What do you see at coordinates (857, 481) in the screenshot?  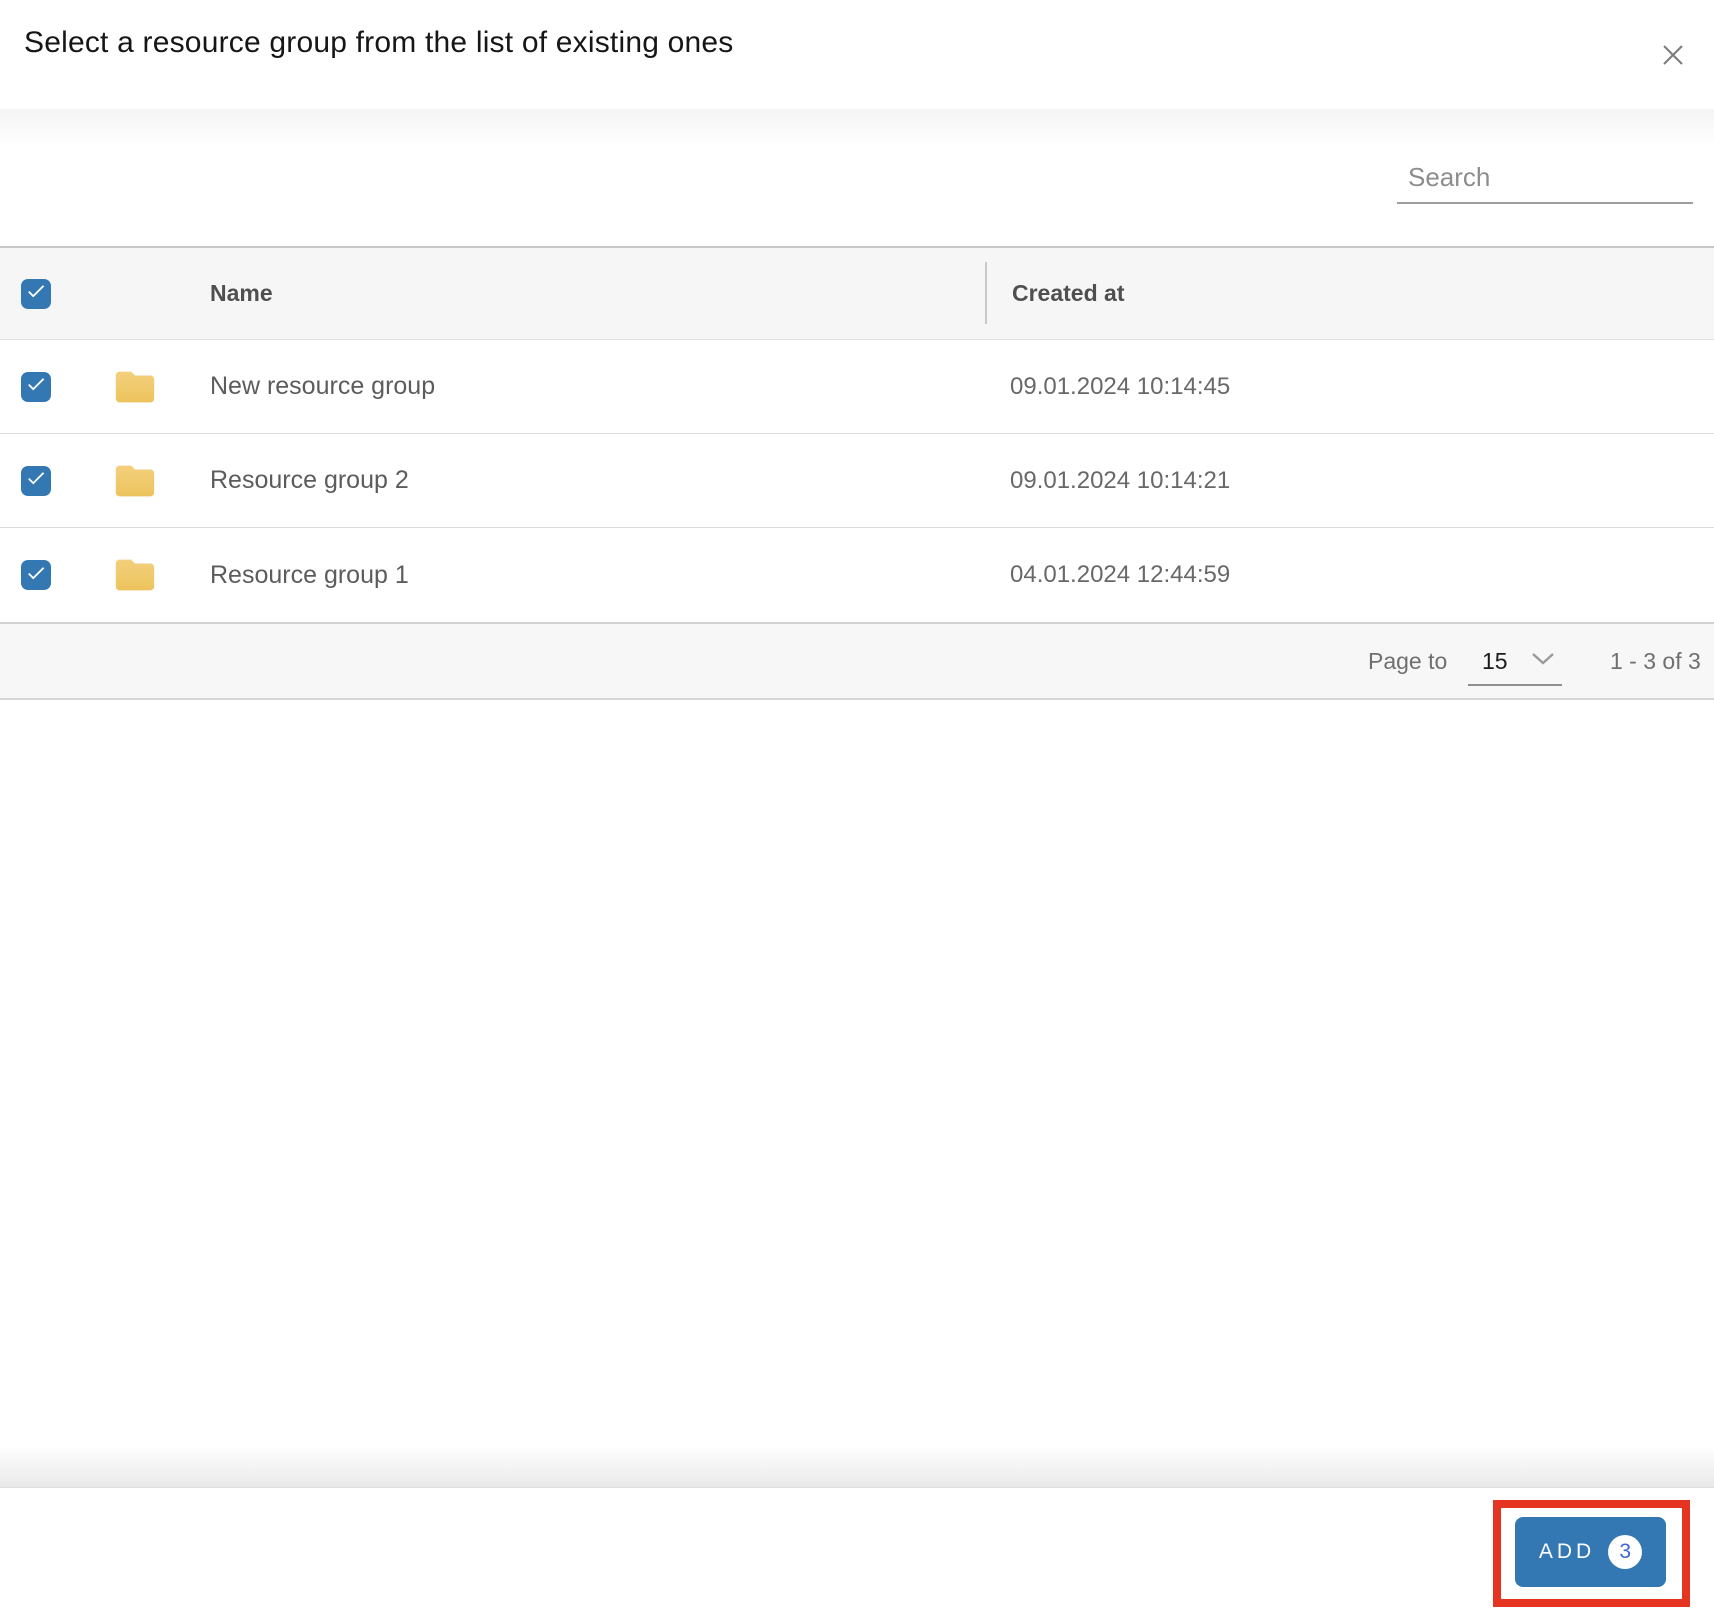 I see `table-row: Resource group 2 09.01.2024 10:14:21` at bounding box center [857, 481].